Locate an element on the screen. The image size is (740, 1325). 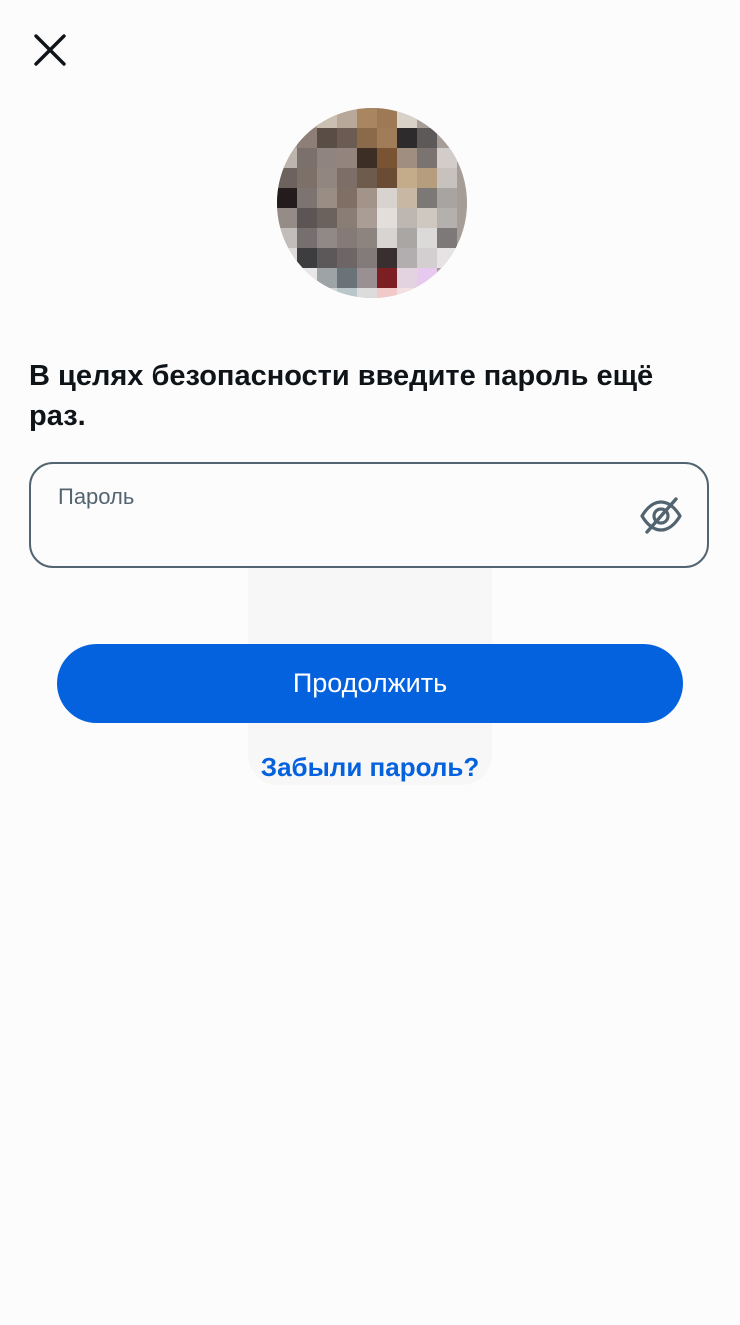
password-input is located at coordinates (337, 536).